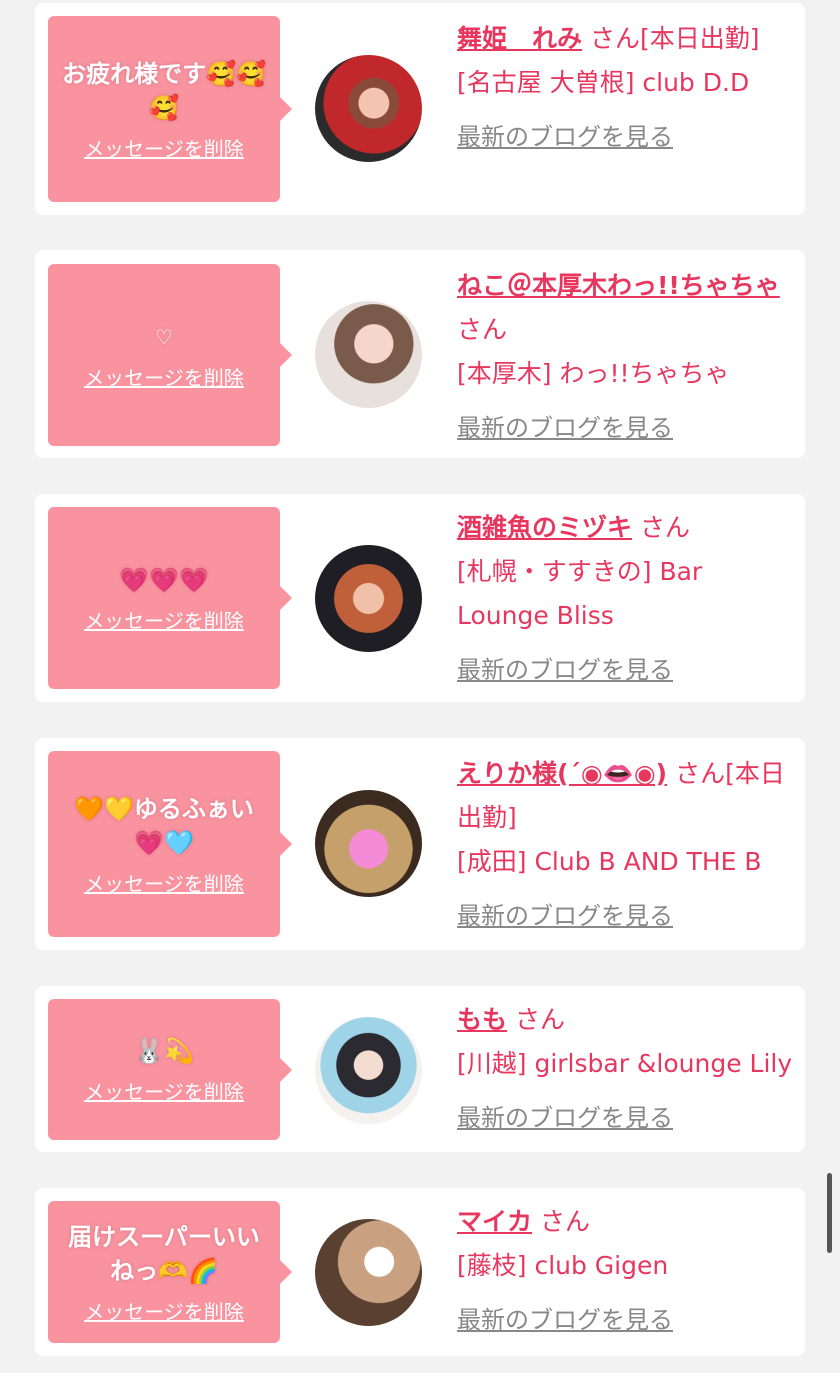 This screenshot has height=1373, width=840. I want to click on shop-label: [川越] girlsbar &lounge Lily, so click(625, 1063).